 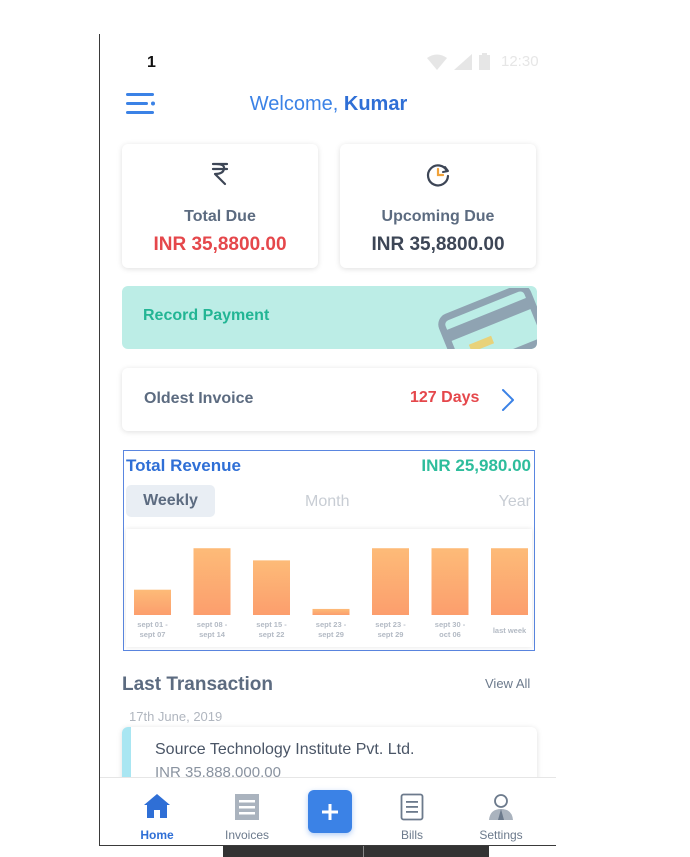 I want to click on nav-bills: Bills, so click(x=412, y=811).